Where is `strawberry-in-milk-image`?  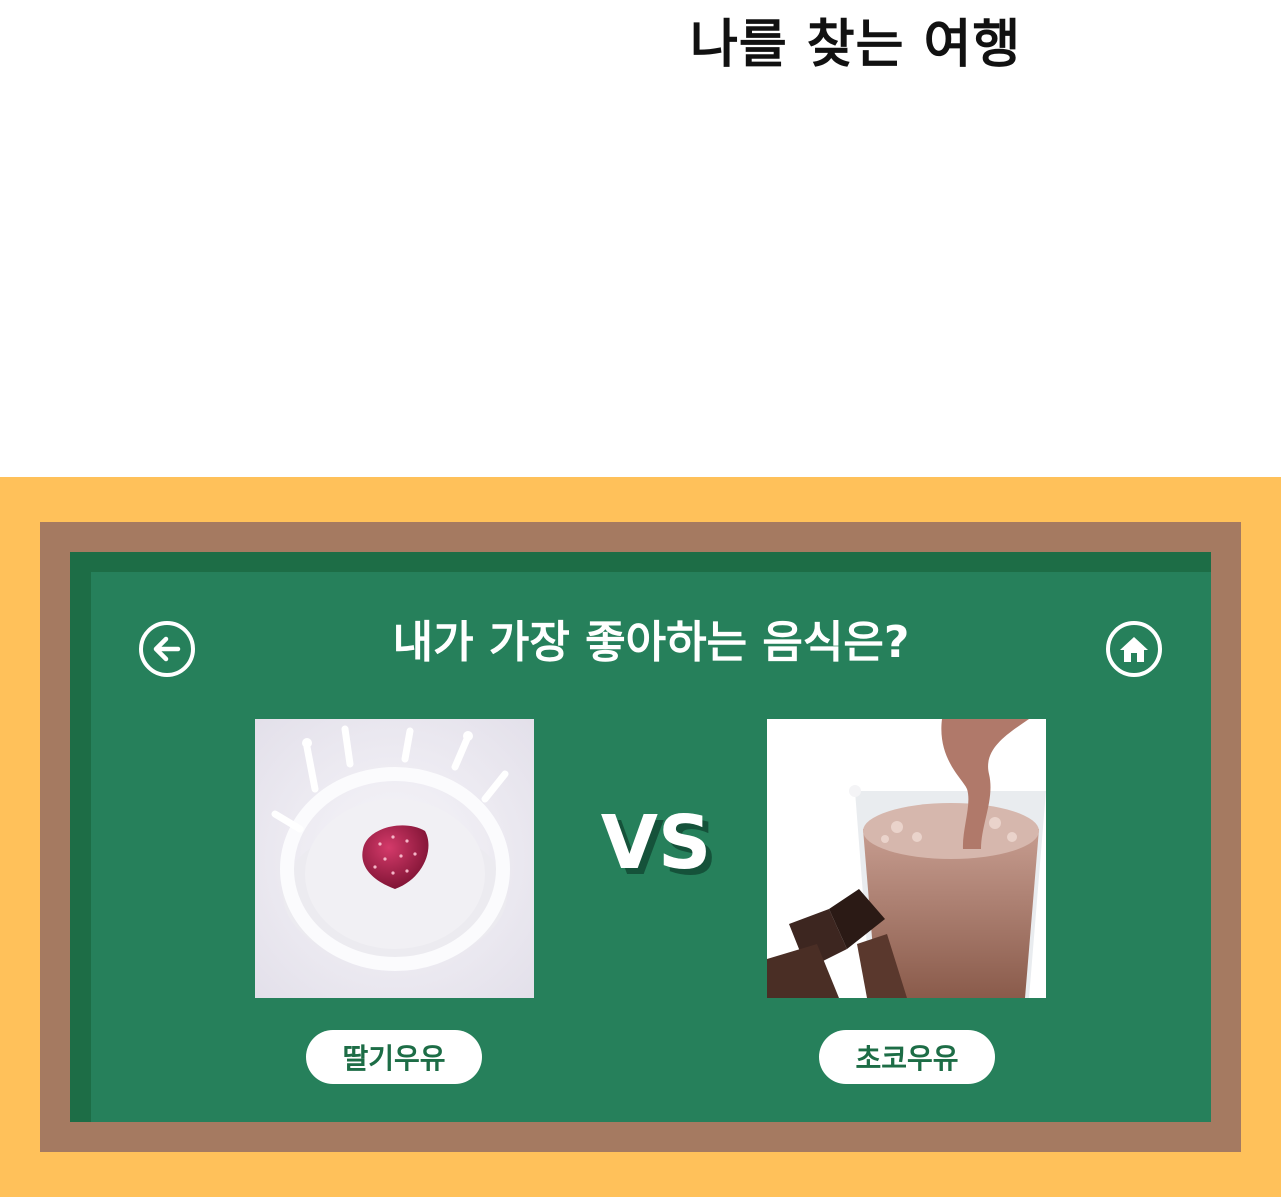 strawberry-in-milk-image is located at coordinates (394, 858).